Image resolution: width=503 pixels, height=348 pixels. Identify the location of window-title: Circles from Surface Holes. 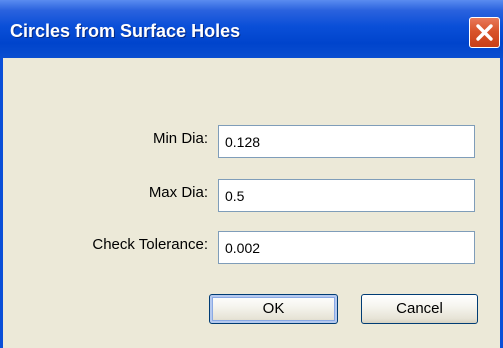
(125, 31).